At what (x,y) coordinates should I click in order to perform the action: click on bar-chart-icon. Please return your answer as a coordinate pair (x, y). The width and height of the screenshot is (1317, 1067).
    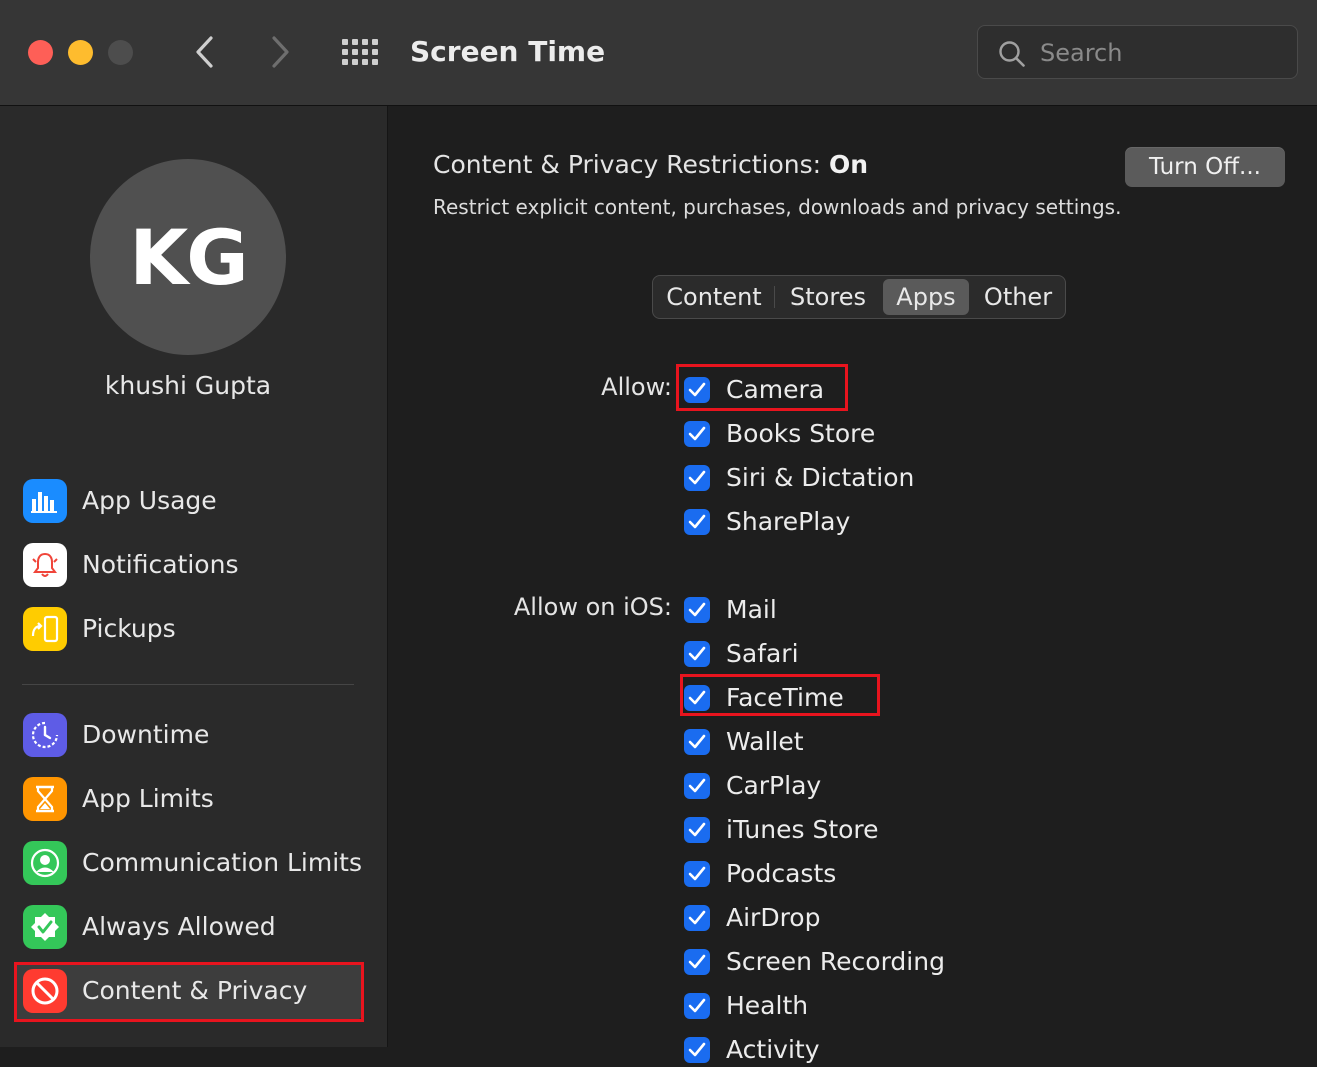
    Looking at the image, I should click on (45, 501).